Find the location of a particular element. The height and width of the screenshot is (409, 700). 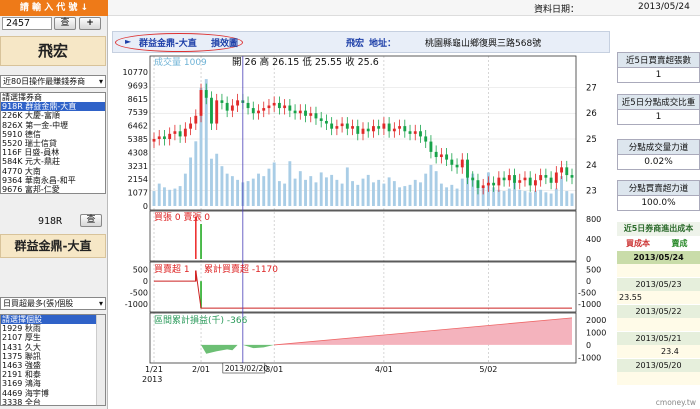

stock-list-item: 3169 鴻海 is located at coordinates (53, 383).